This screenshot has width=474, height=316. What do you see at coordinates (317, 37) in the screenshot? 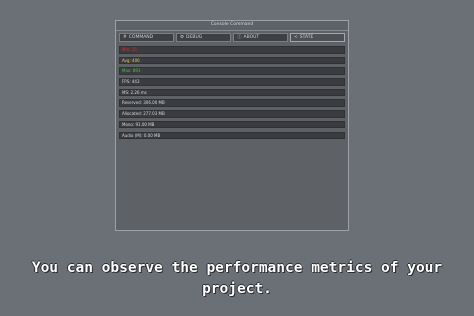
I see `tab-state: < STATE` at bounding box center [317, 37].